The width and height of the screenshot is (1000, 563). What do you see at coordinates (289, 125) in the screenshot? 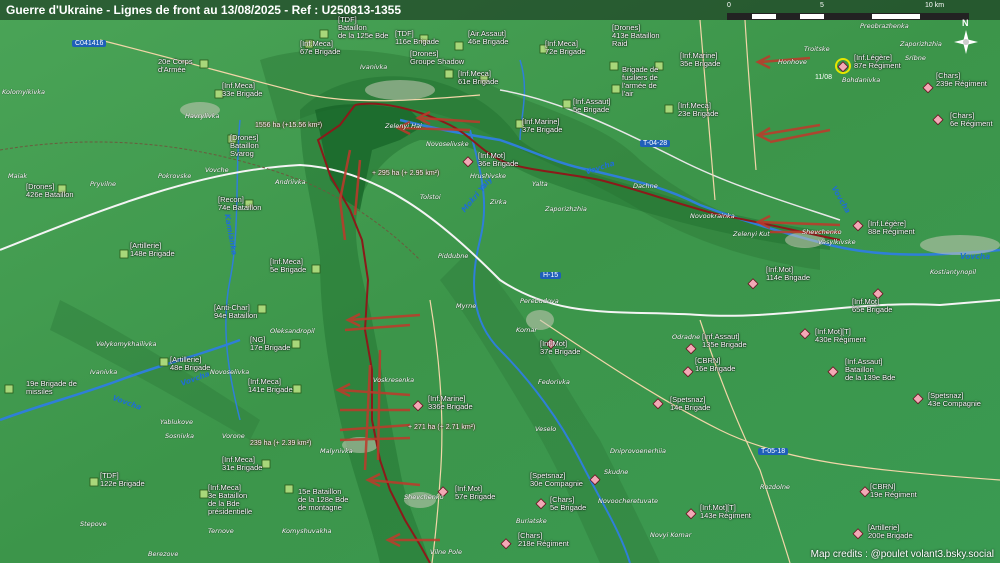
I see `gain-label: 1556 ha (+15.56 km²)` at bounding box center [289, 125].